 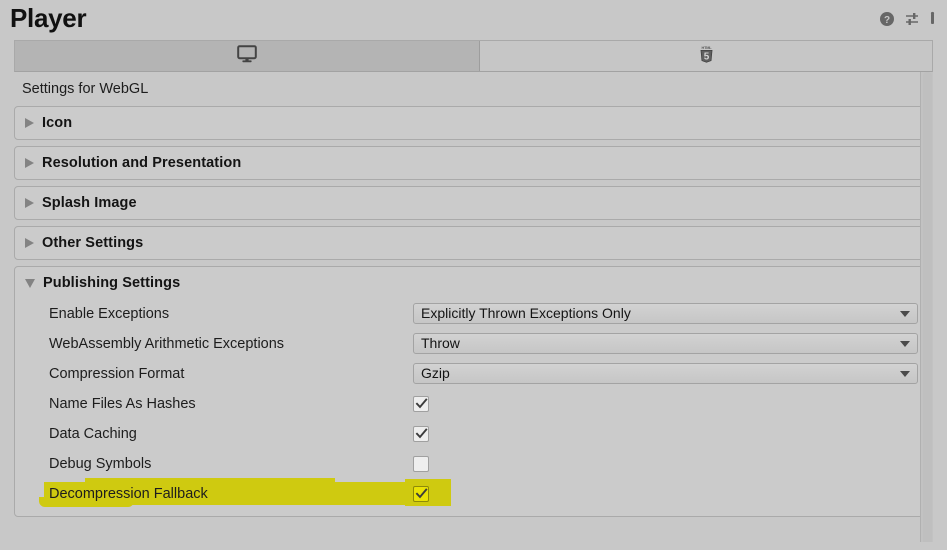 I want to click on row-compression-format: Compression Format Gzip, so click(x=473, y=374).